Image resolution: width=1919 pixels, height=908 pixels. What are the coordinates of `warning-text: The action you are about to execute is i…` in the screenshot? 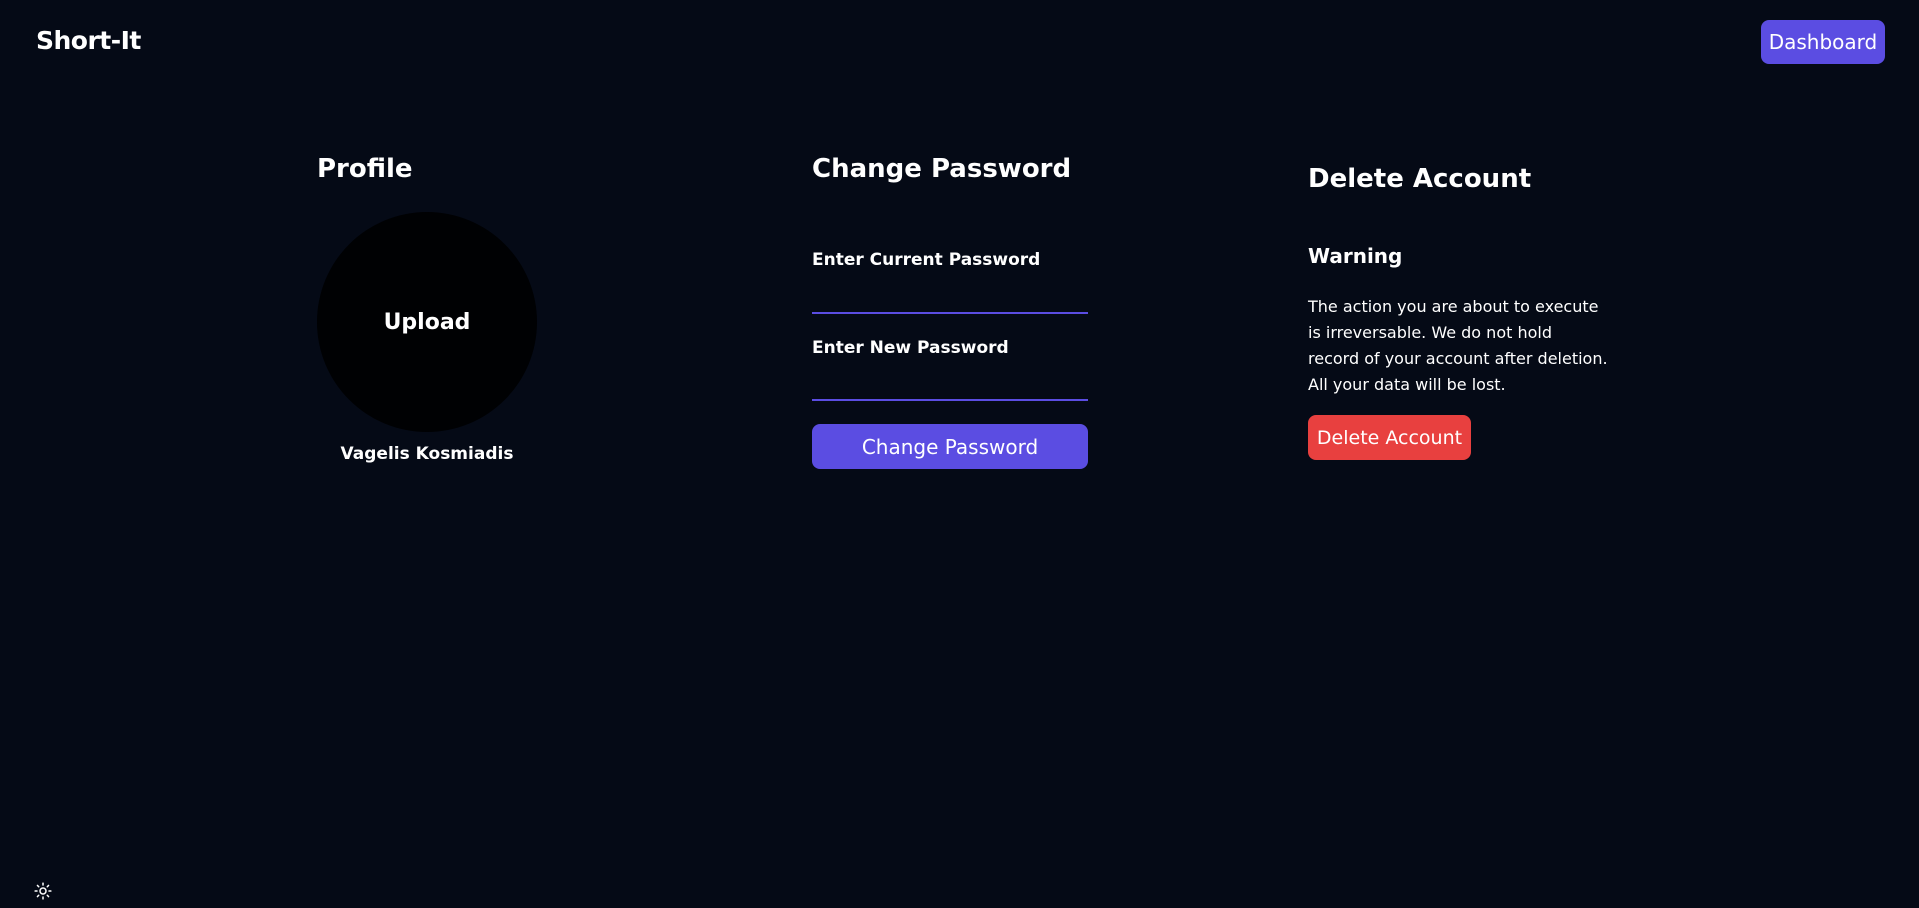 It's located at (1458, 345).